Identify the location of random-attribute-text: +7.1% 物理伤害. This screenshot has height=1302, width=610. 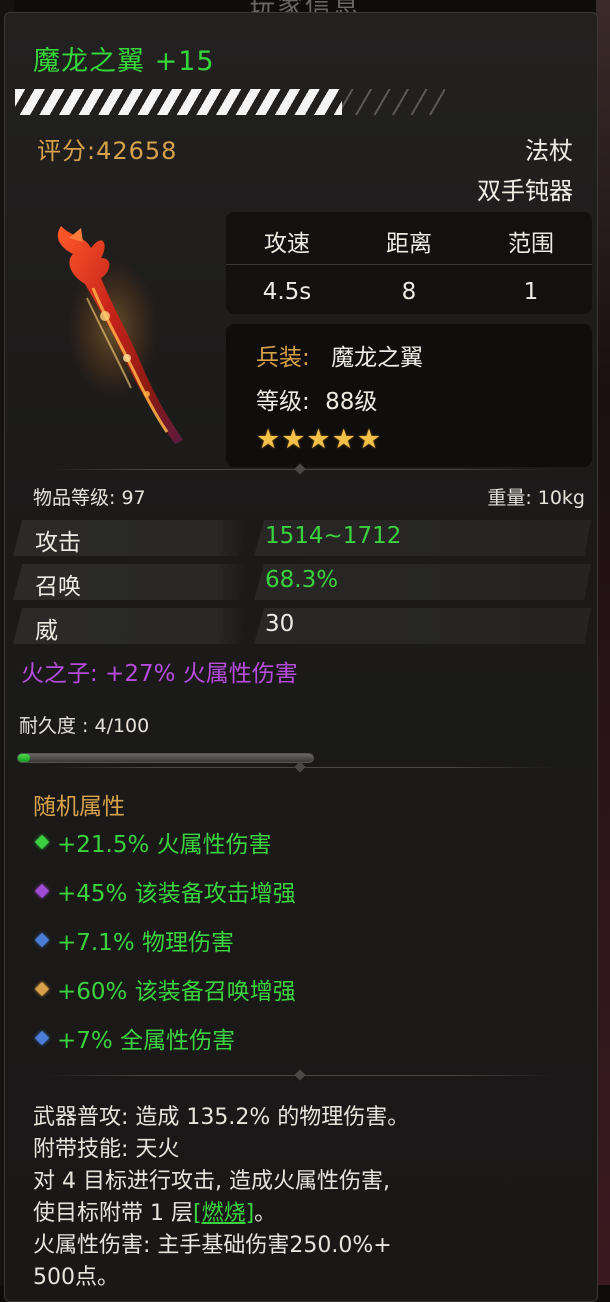
(146, 943).